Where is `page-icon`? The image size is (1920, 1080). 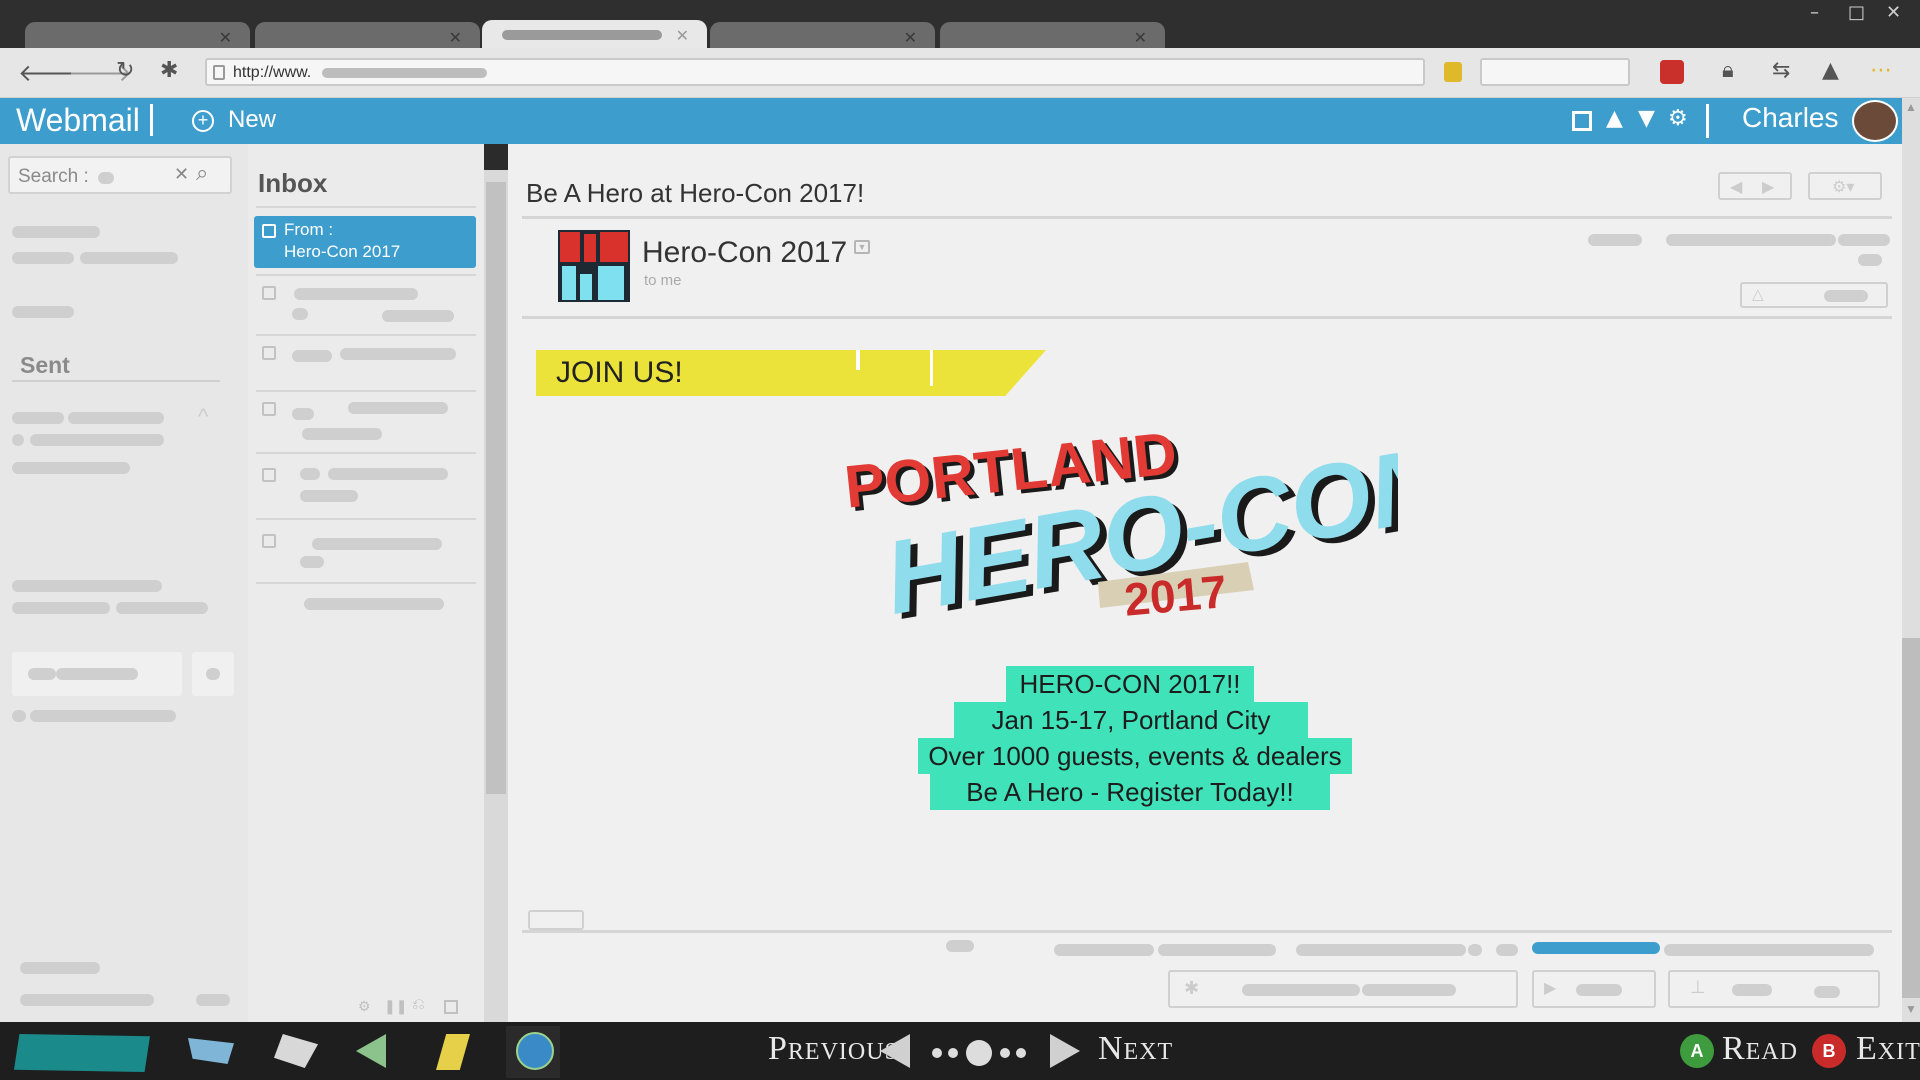
page-icon is located at coordinates (219, 72).